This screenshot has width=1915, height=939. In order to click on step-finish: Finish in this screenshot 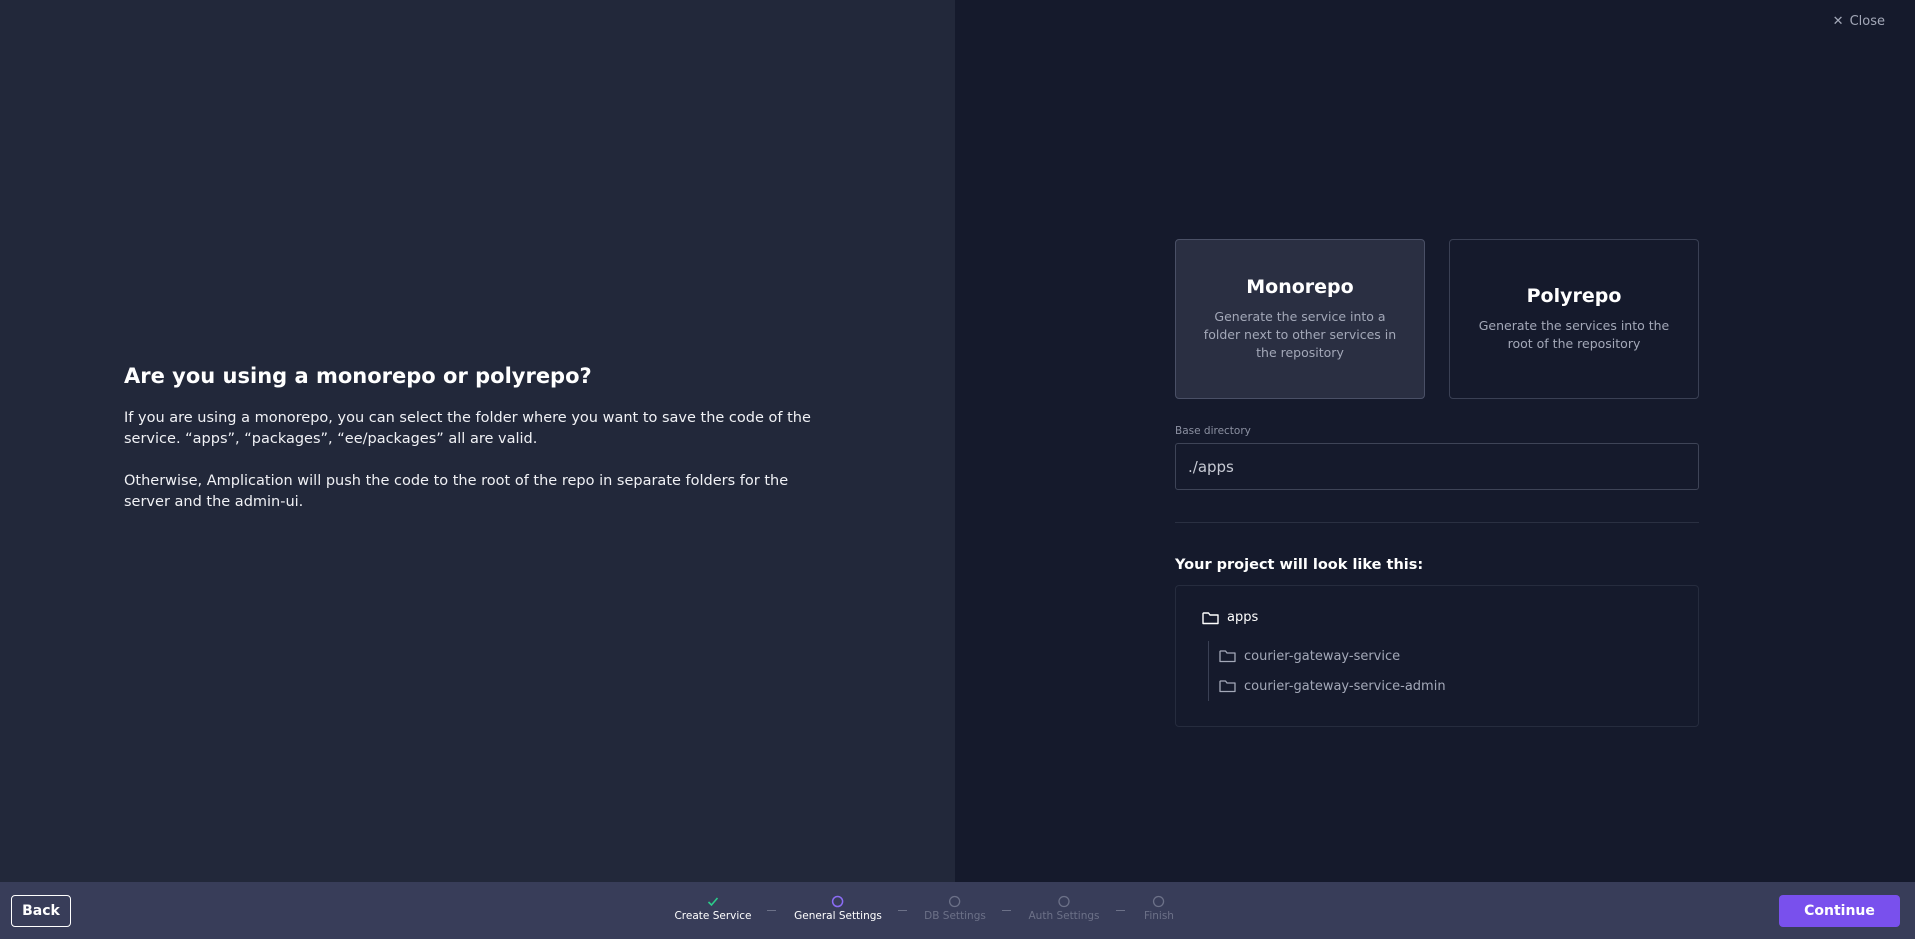, I will do `click(1159, 908)`.